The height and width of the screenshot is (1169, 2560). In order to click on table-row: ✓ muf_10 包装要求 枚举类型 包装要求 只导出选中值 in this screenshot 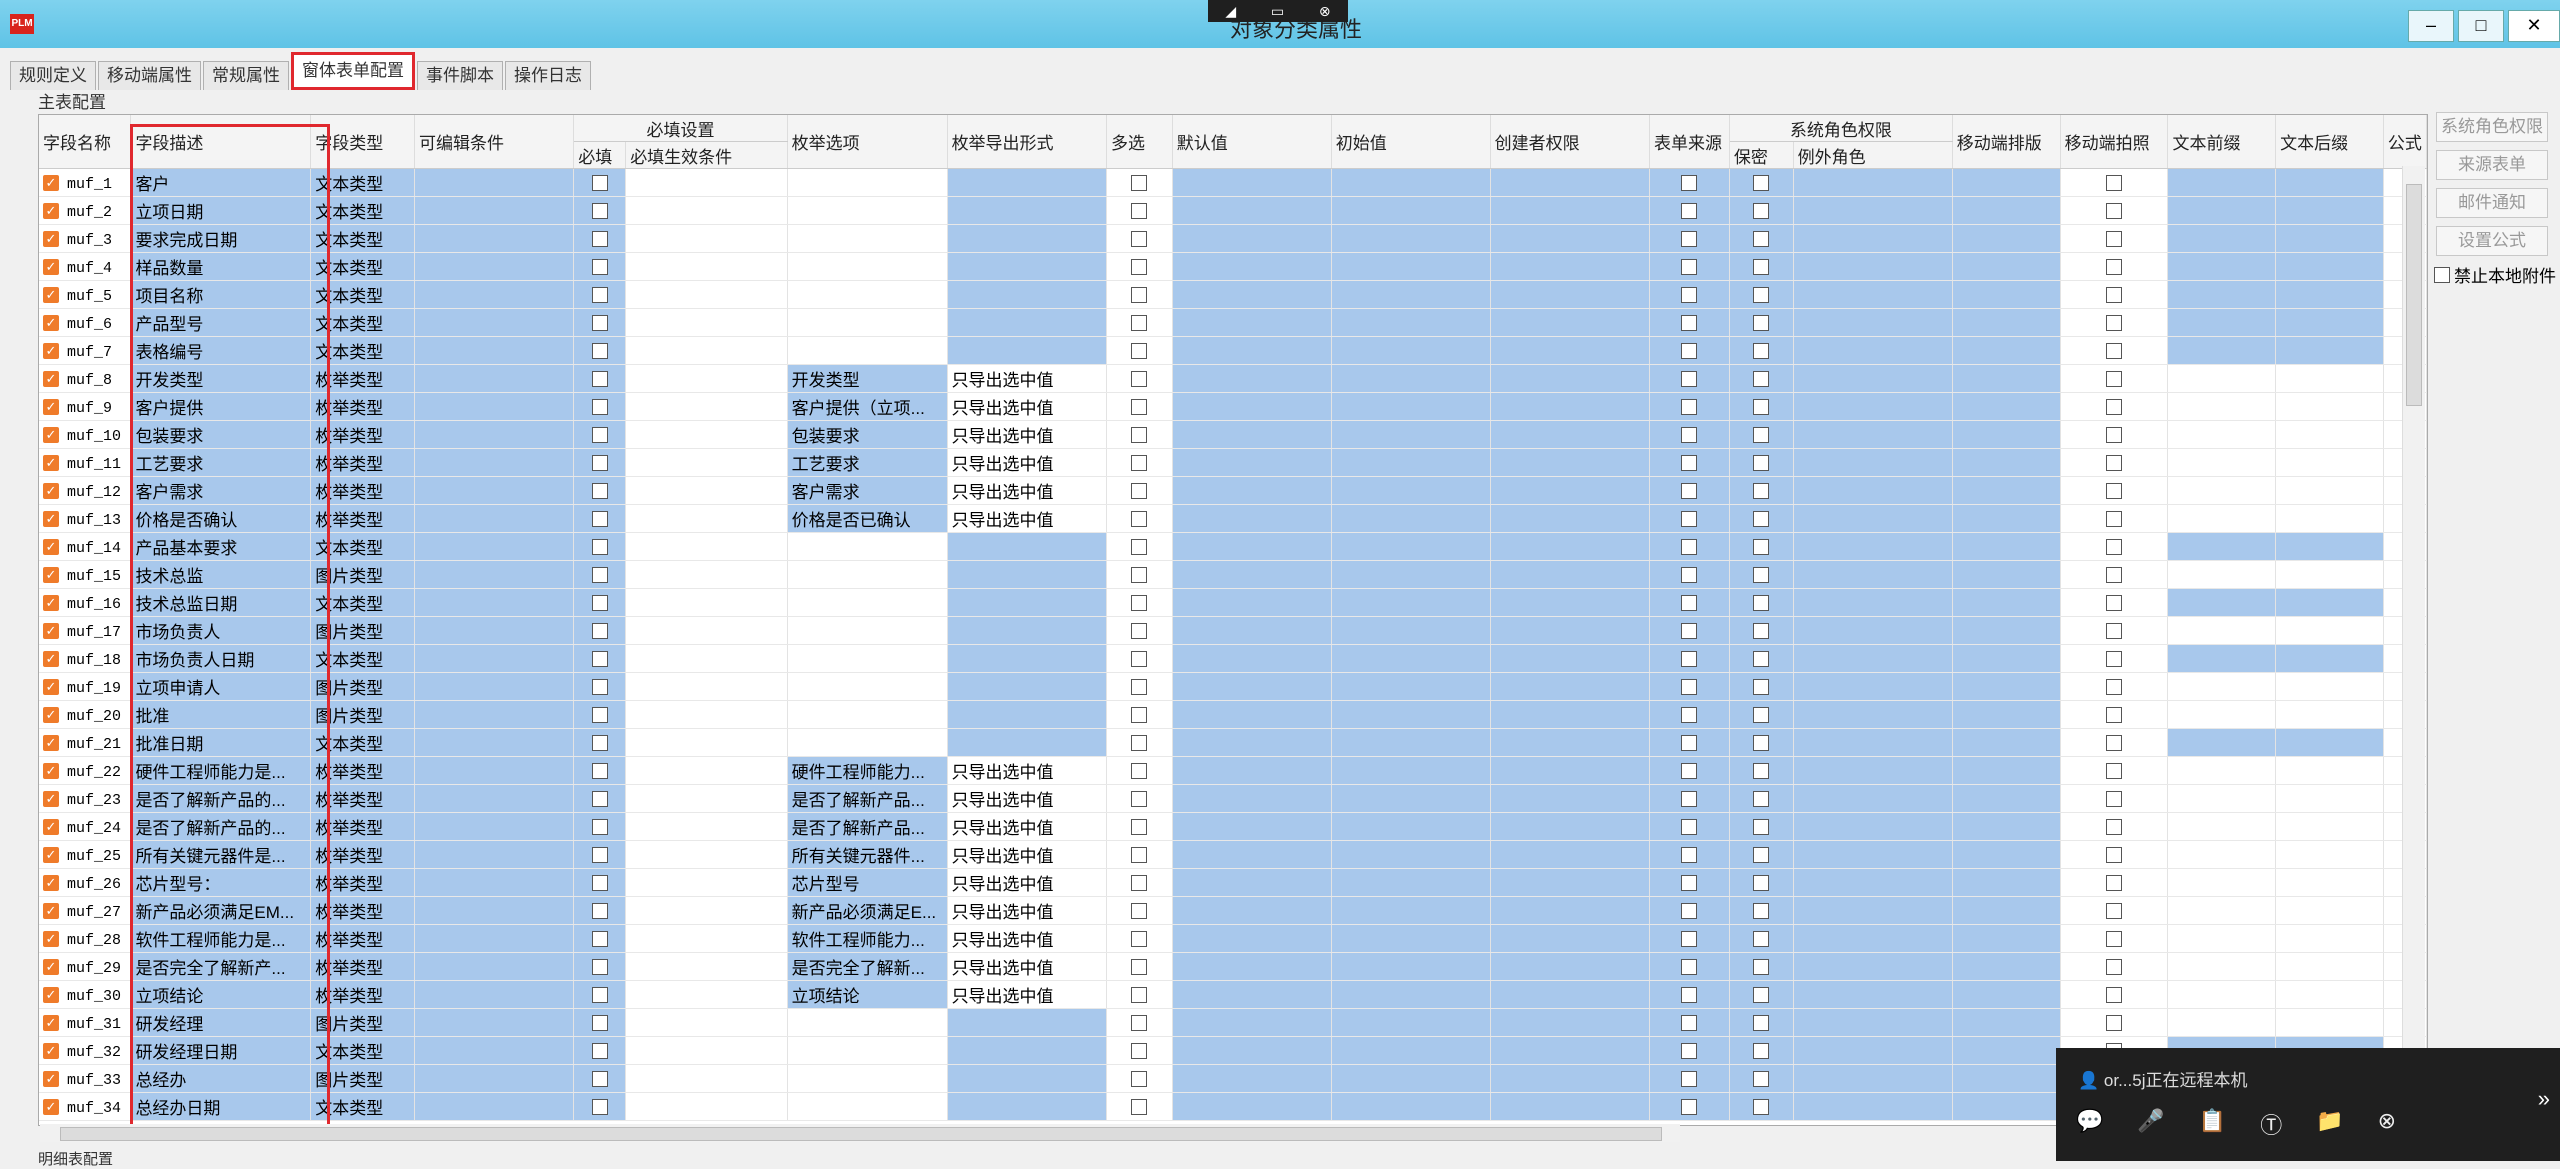, I will do `click(1233, 434)`.